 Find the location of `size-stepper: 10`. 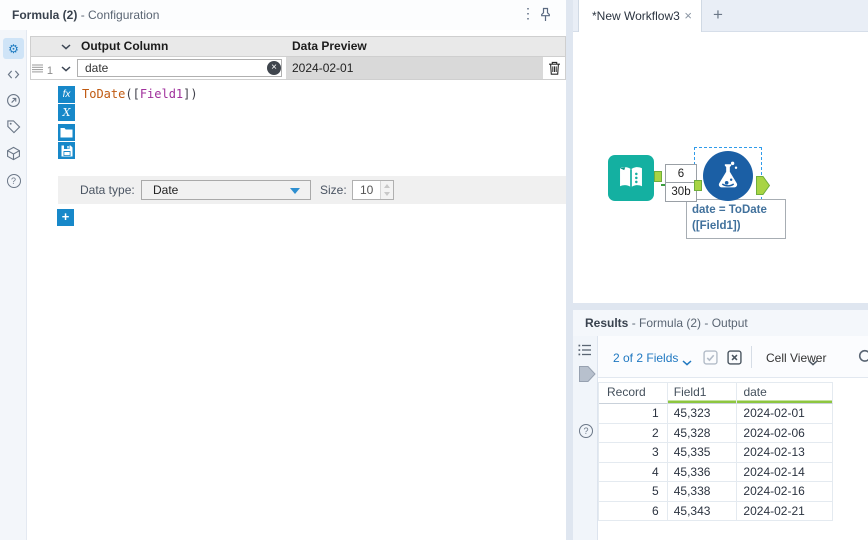

size-stepper: 10 is located at coordinates (373, 190).